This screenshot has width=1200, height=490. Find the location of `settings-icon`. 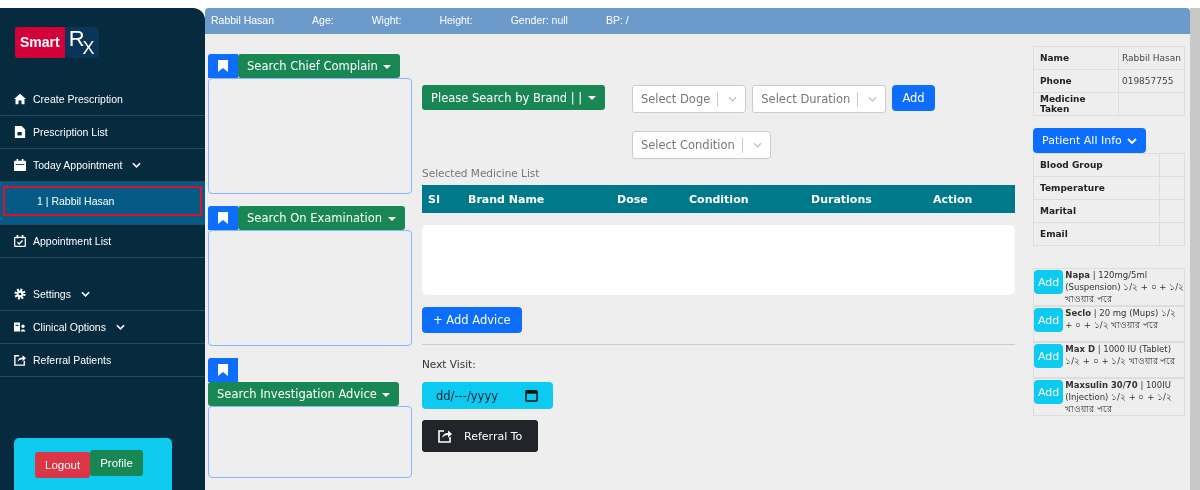

settings-icon is located at coordinates (20, 294).